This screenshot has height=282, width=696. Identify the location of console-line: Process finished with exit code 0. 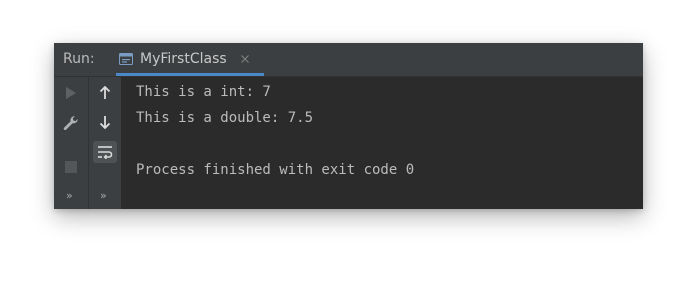
(275, 170).